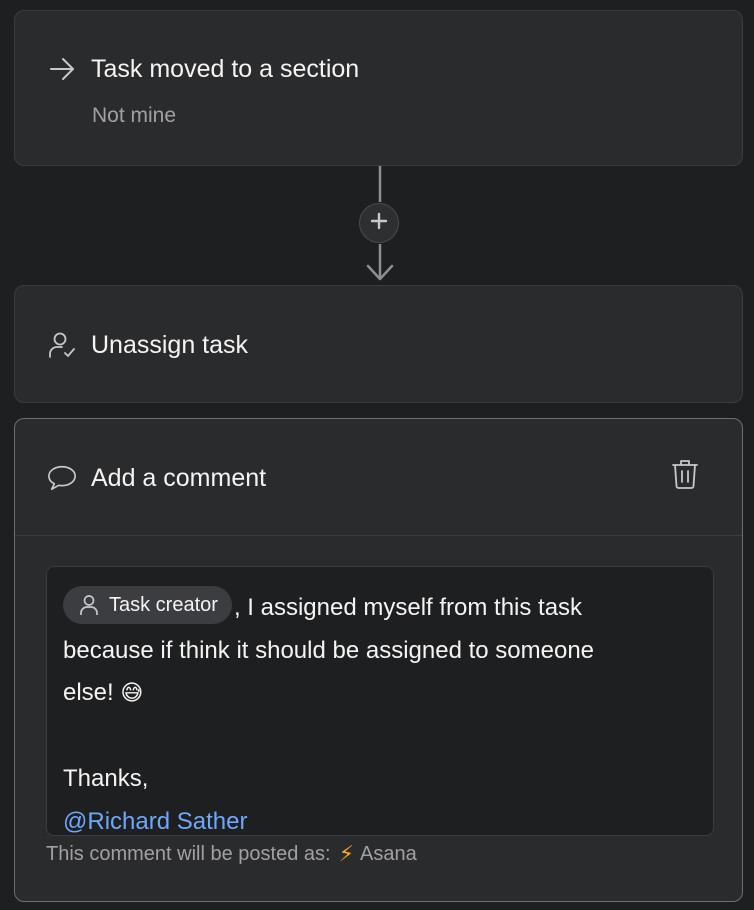 The width and height of the screenshot is (754, 910). I want to click on posted-as-label: This comment will be posted as:, so click(188, 853).